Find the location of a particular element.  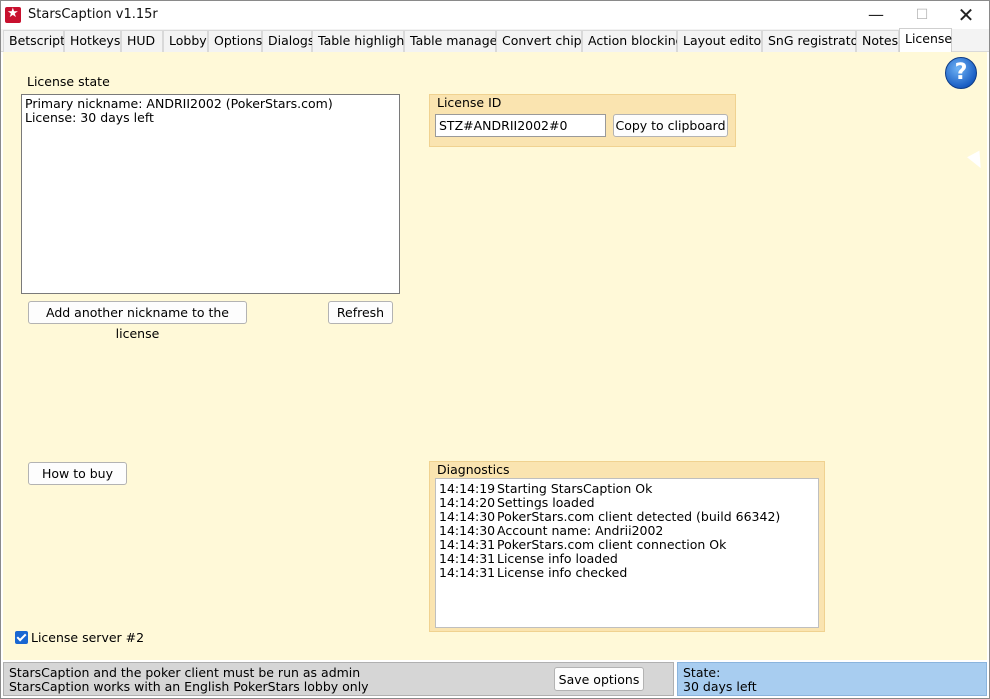

license-server-checkbox is located at coordinates (21, 637).